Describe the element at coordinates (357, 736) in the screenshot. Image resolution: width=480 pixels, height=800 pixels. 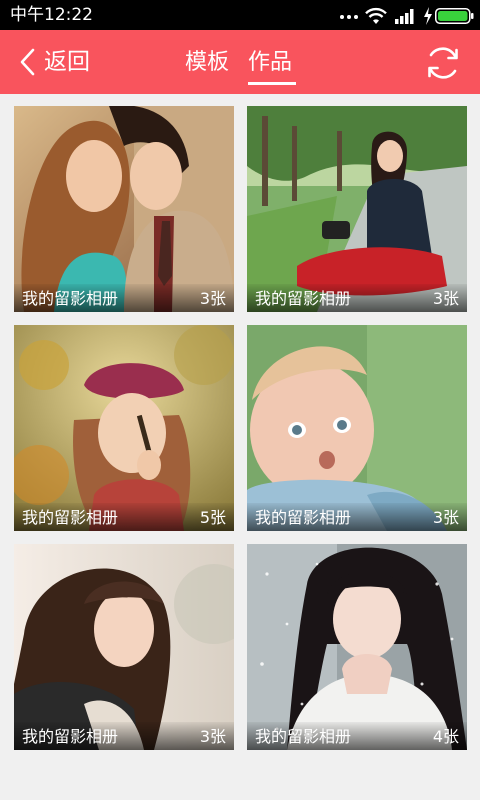
I see `album-caption: 我的留影相册 4张` at that location.